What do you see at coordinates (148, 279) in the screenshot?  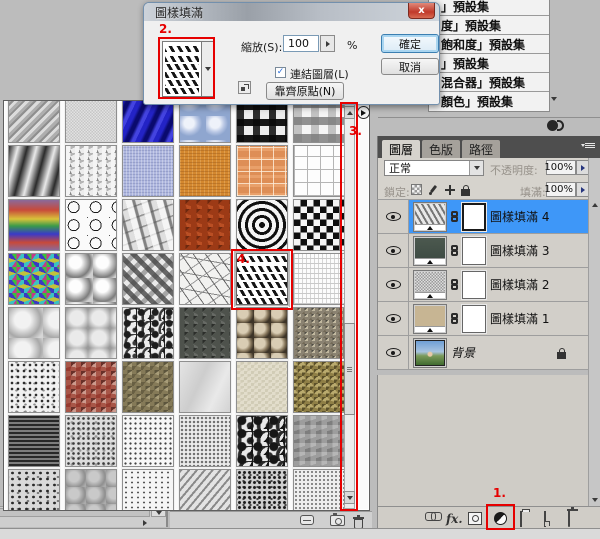 I see `pattern-swatch-zigzag-relief` at bounding box center [148, 279].